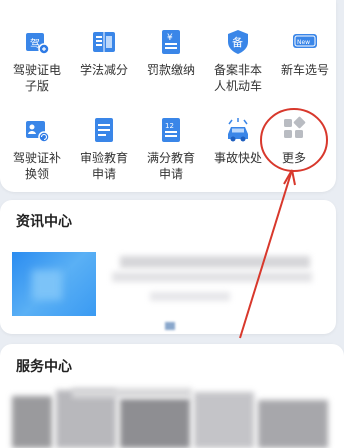  Describe the element at coordinates (44, 222) in the screenshot. I see `news-center-title: 资讯中心` at that location.